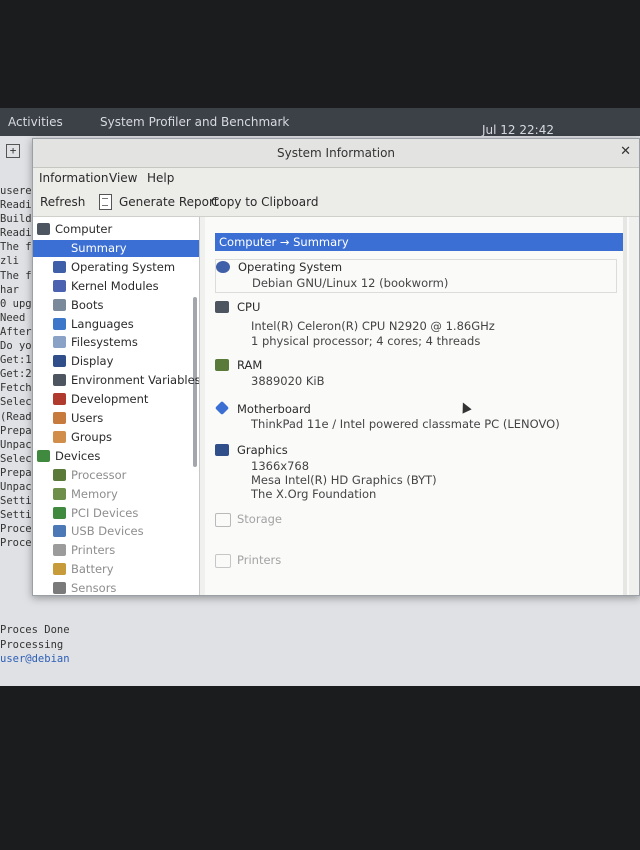 The height and width of the screenshot is (850, 640). Describe the element at coordinates (104, 342) in the screenshot. I see `sidebar-item-label: Filesystems` at that location.